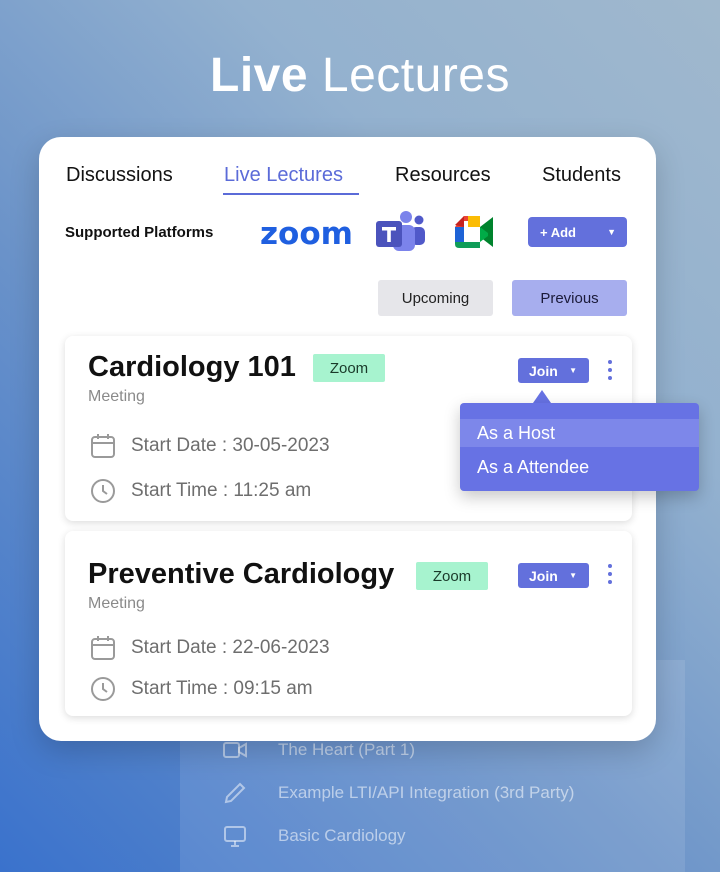  I want to click on lecture-title: Cardiology 101, so click(192, 367).